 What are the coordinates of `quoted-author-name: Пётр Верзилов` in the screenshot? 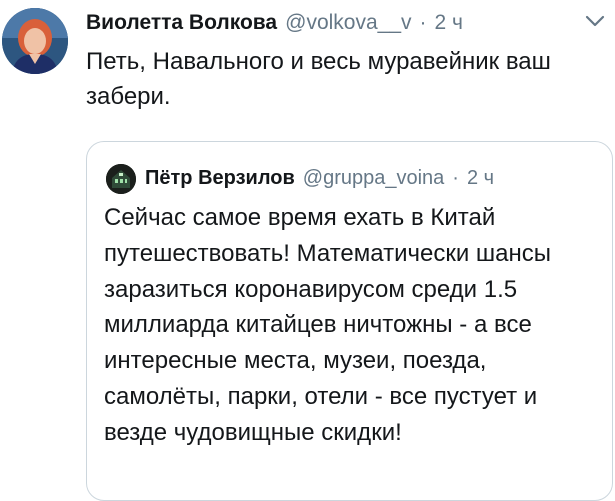 It's located at (220, 178).